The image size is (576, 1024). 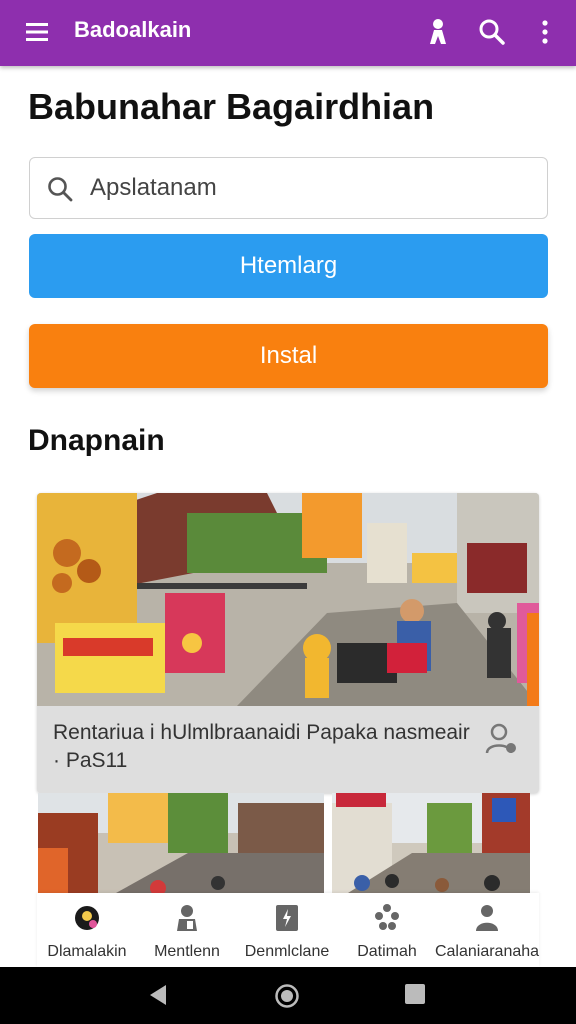 I want to click on search-box, so click(x=288, y=188).